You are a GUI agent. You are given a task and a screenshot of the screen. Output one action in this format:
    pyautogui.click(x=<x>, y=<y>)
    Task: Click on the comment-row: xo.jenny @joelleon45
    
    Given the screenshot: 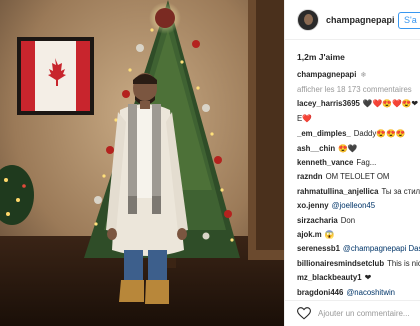 What is the action you would take?
    pyautogui.click(x=358, y=206)
    